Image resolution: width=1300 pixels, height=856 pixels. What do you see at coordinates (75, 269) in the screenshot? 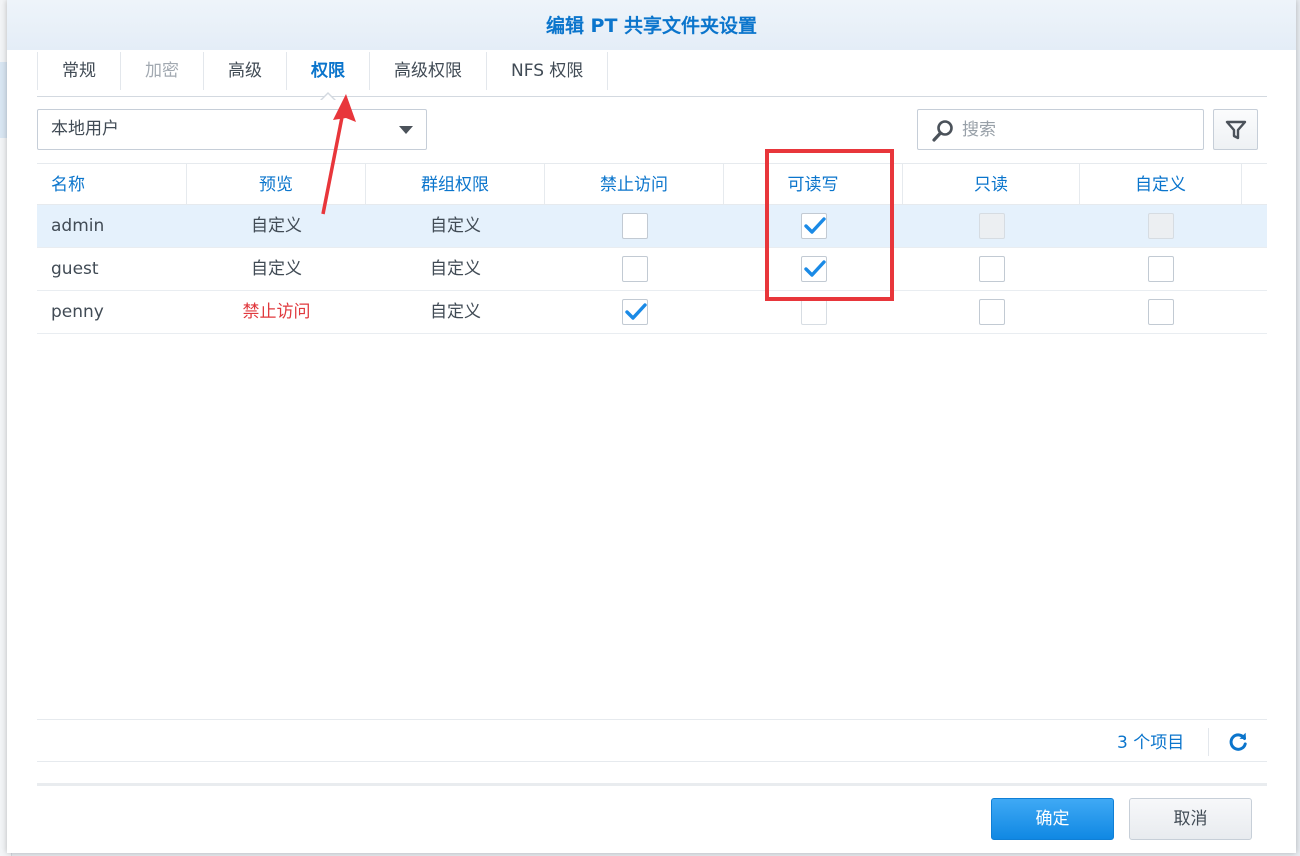
I see `user-name: guest` at bounding box center [75, 269].